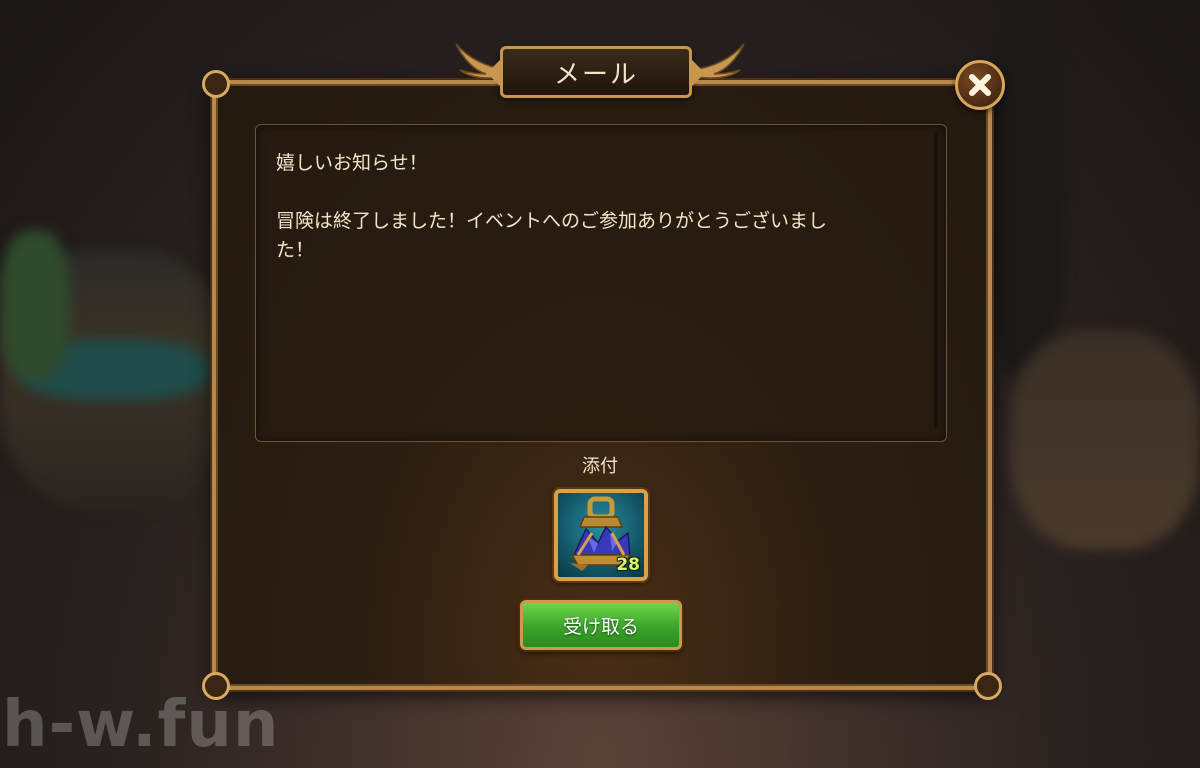 Image resolution: width=1200 pixels, height=768 pixels. I want to click on message-greeting: 嬉しいお知らせ！, so click(352, 163).